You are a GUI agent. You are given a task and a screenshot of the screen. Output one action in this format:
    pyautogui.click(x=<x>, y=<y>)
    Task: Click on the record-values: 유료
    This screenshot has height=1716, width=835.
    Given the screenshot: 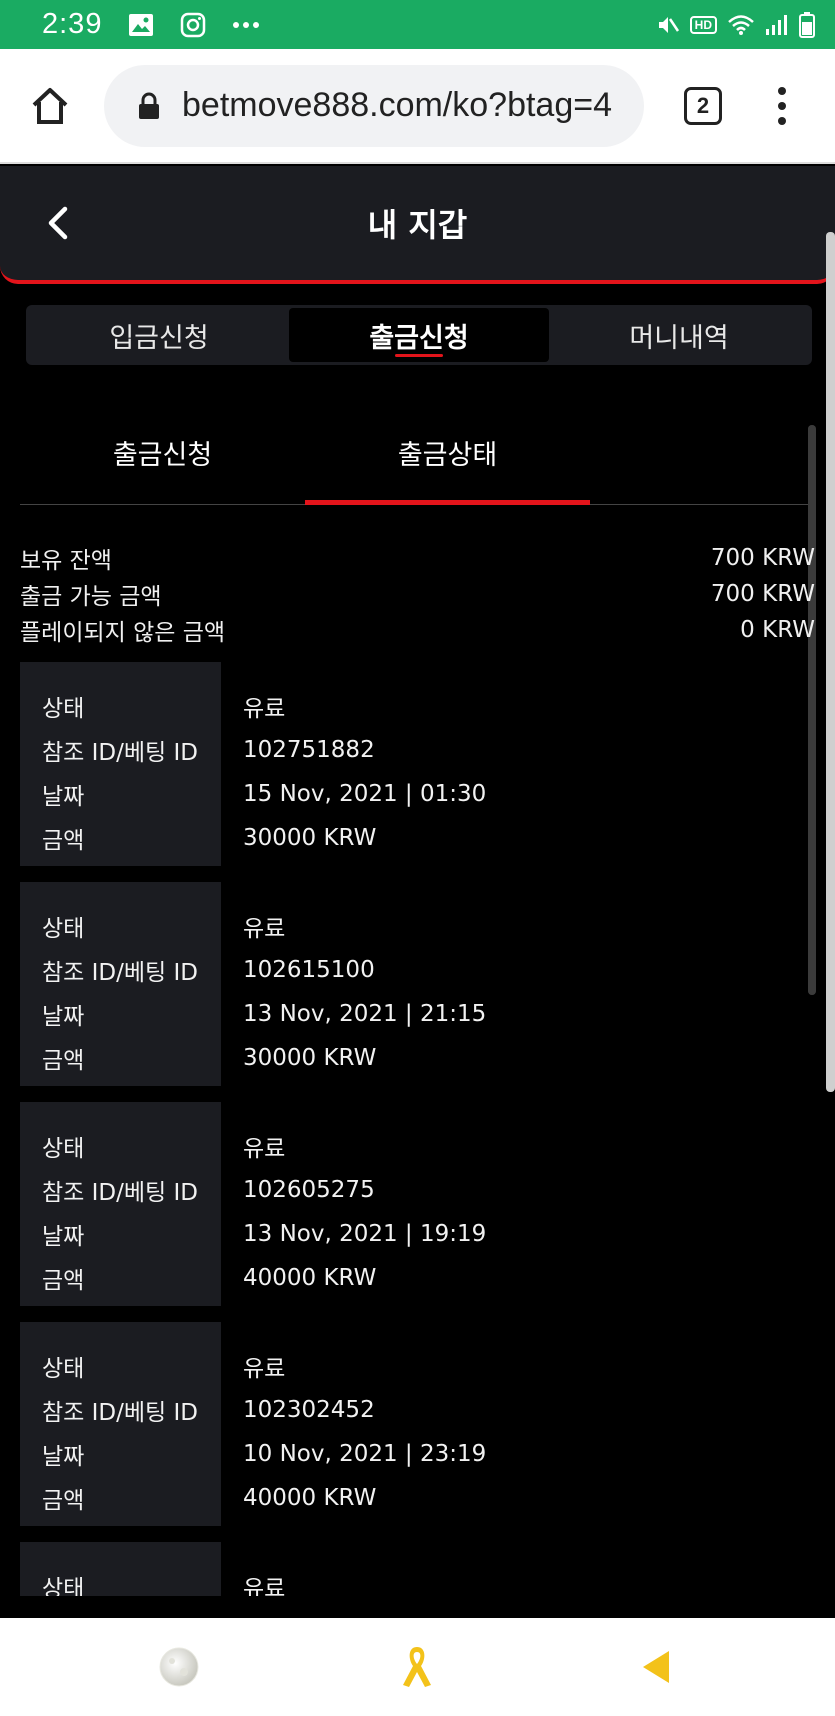 What is the action you would take?
    pyautogui.click(x=510, y=1569)
    